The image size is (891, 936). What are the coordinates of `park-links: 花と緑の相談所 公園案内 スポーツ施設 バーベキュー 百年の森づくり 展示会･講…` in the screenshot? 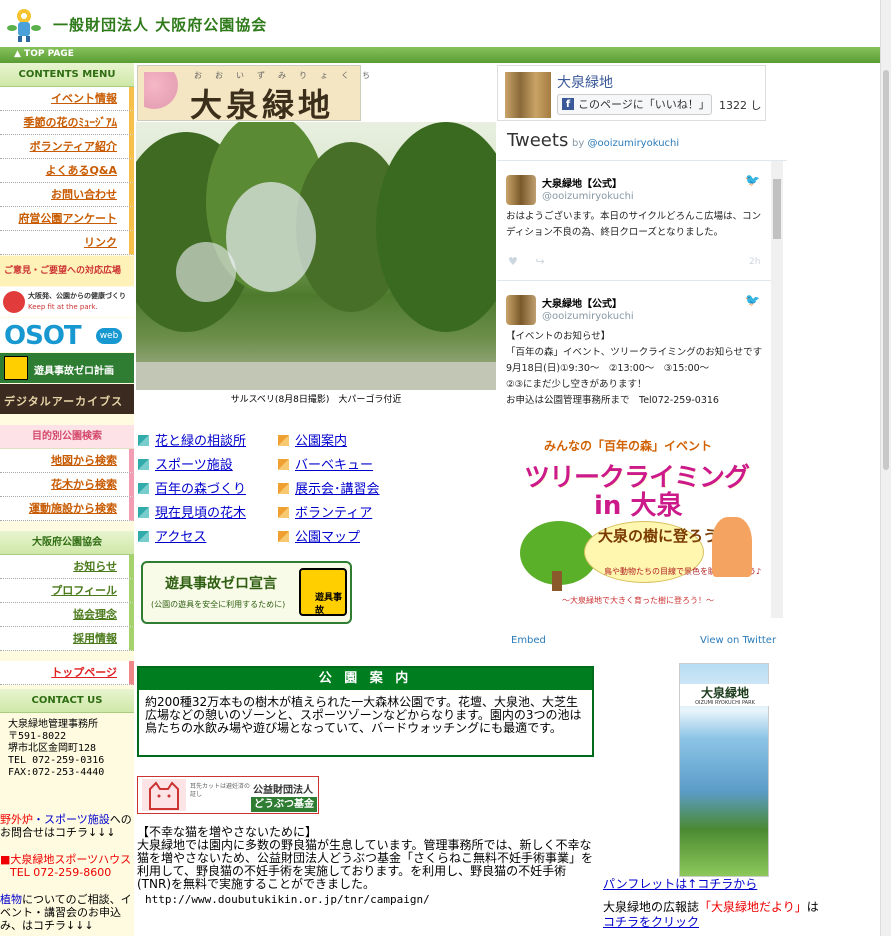 It's located at (318, 490).